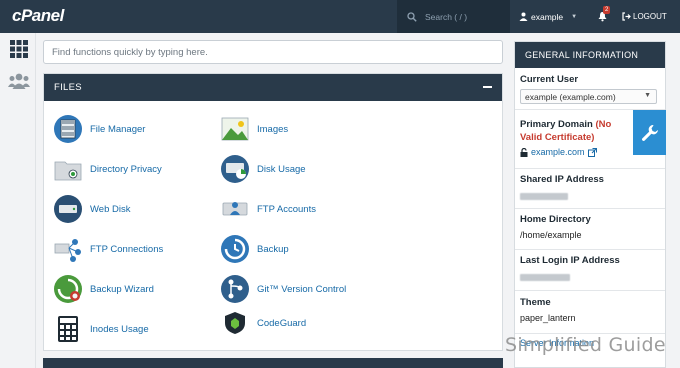 Image resolution: width=680 pixels, height=368 pixels. Describe the element at coordinates (281, 169) in the screenshot. I see `disk-usage-label: Disk Usage` at that location.